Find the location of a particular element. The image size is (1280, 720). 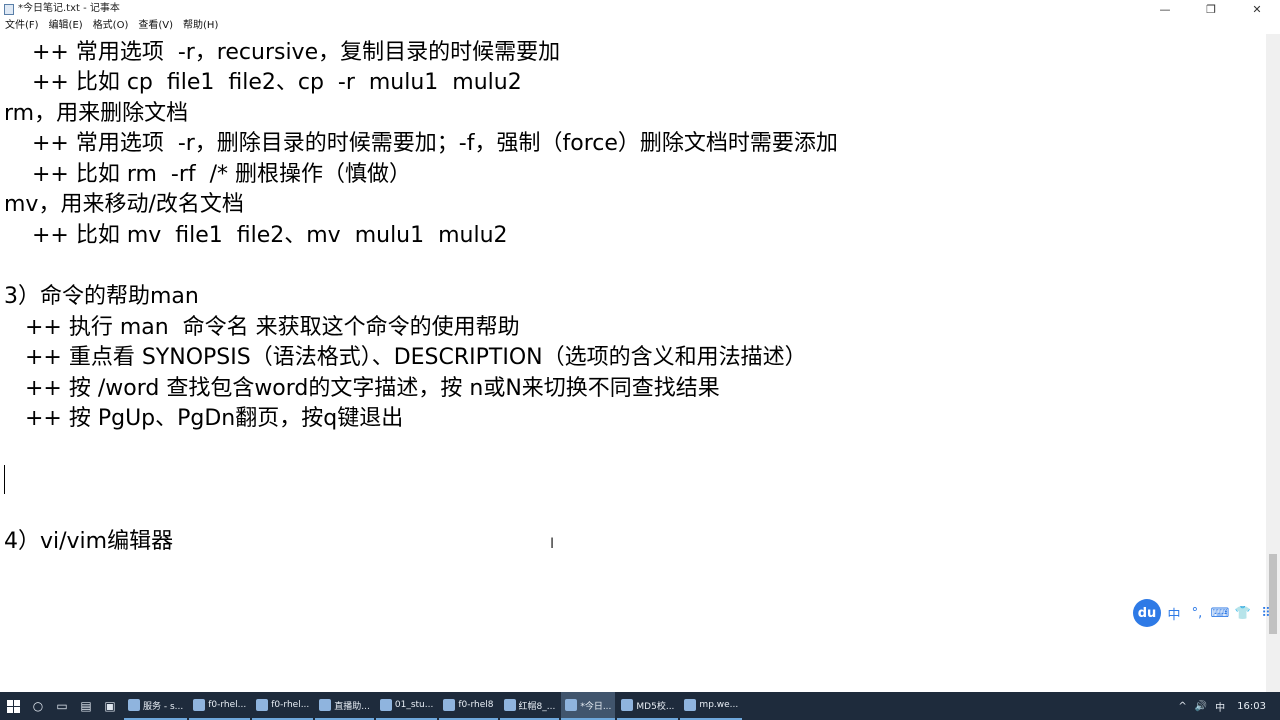

editor-line: ++ 常用选项 -r，recursive，复制目录的时候需要加 is located at coordinates (282, 52).